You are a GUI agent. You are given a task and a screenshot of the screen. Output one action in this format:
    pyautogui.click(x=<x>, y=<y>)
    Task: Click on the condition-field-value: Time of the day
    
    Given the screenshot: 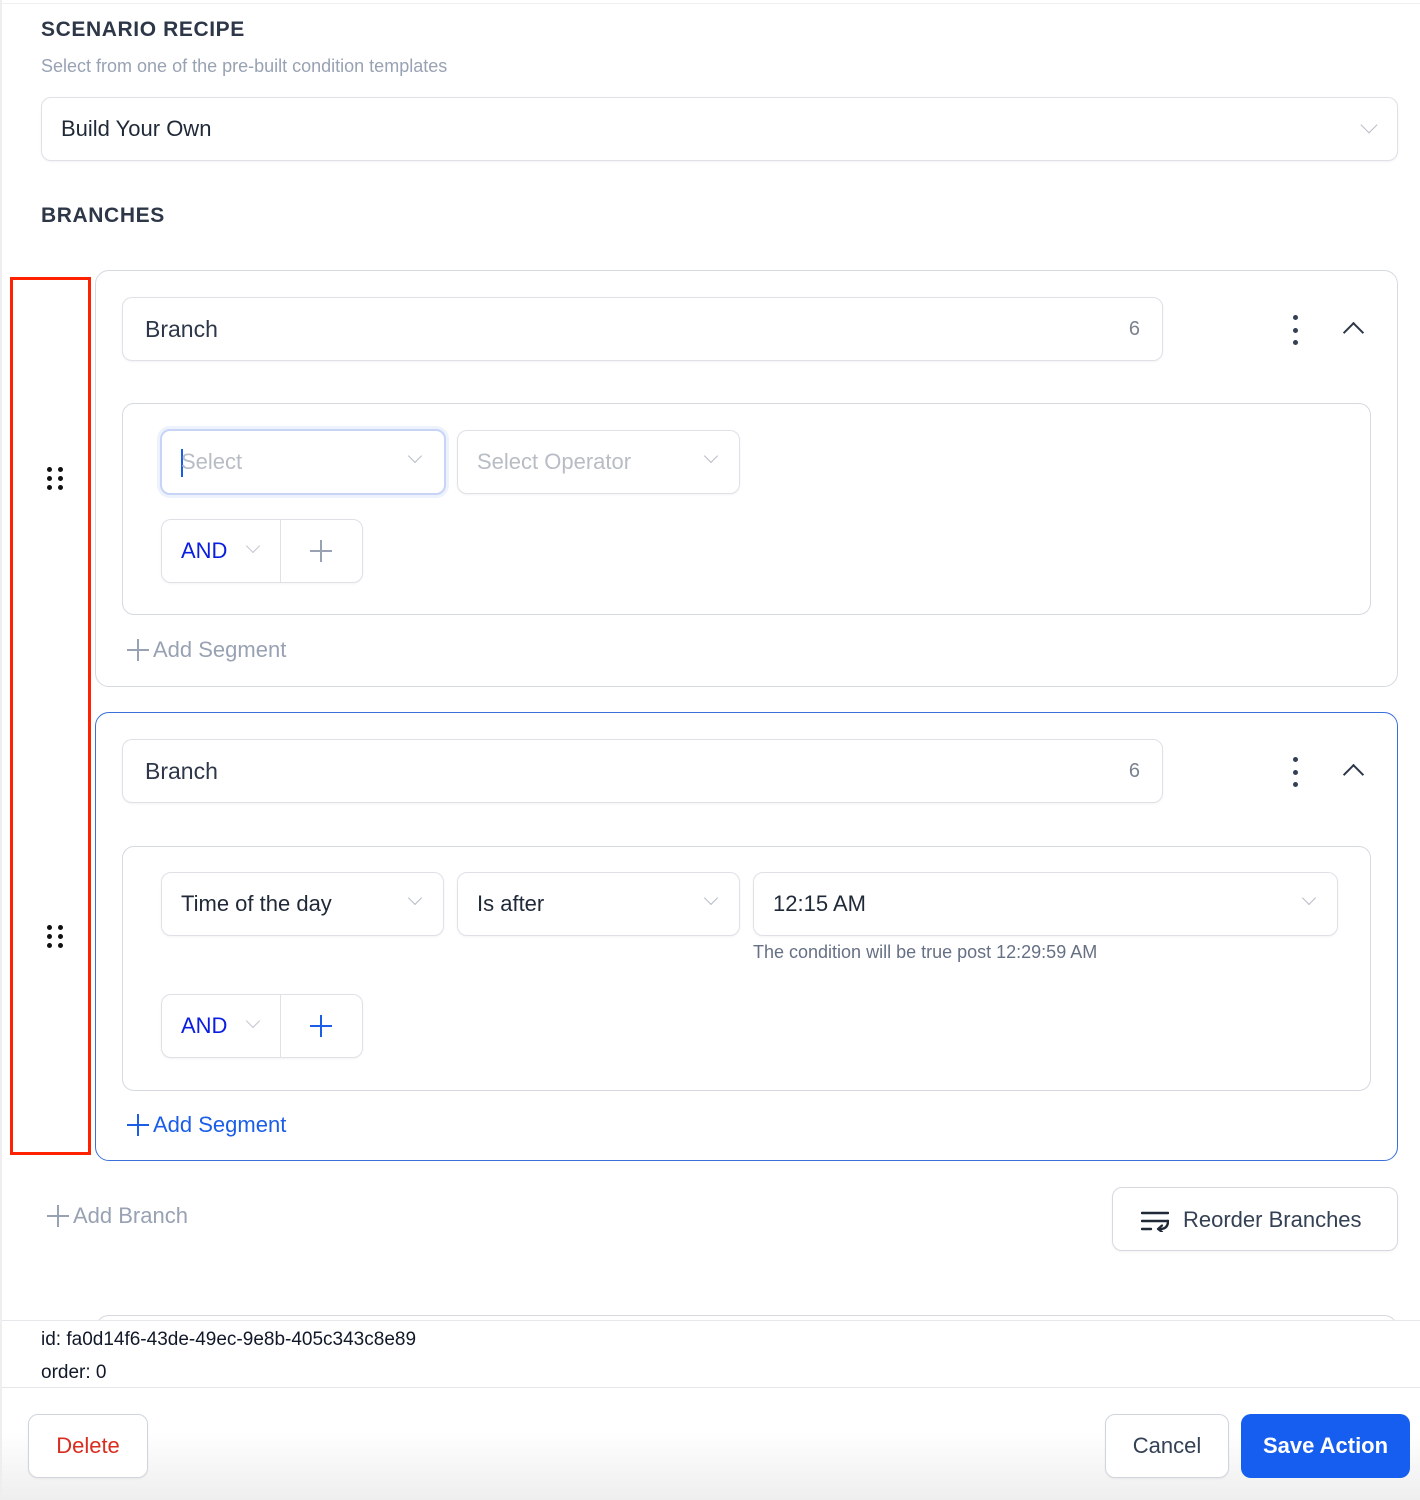 What is the action you would take?
    pyautogui.click(x=256, y=903)
    